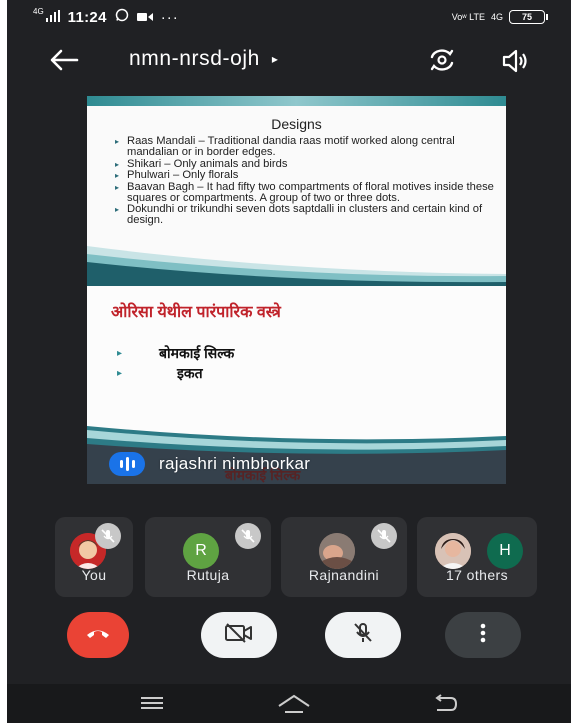  I want to click on camera-toggle-button, so click(239, 635).